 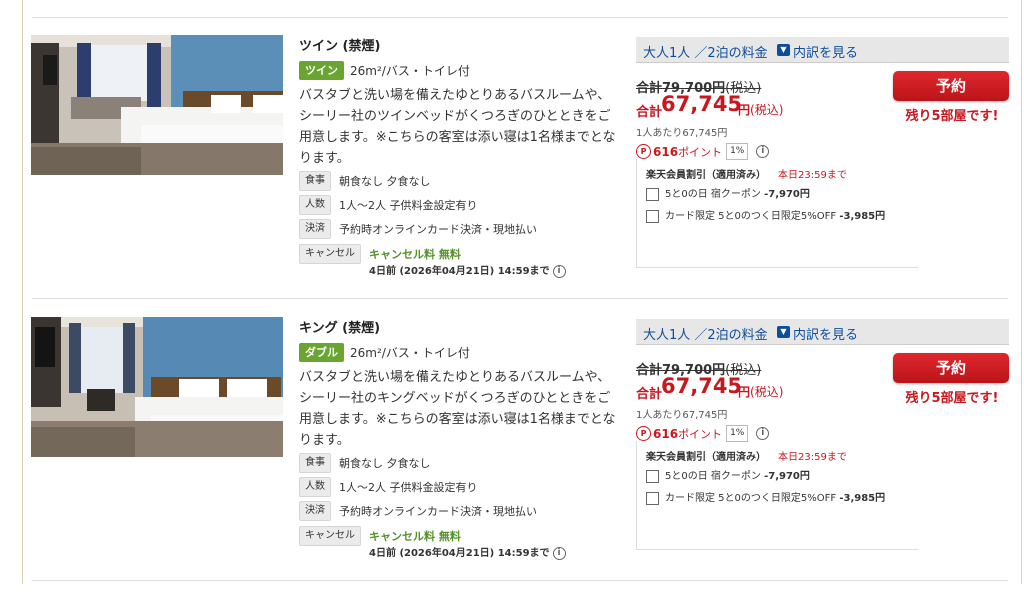 I want to click on divider, so click(x=520, y=17).